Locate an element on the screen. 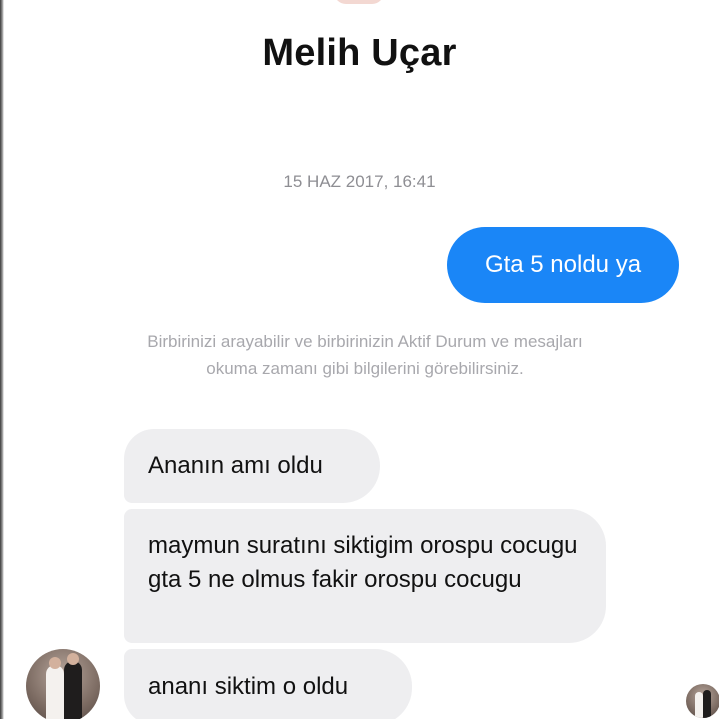 The image size is (719, 719). profile-picture-cropped is located at coordinates (359, 2).